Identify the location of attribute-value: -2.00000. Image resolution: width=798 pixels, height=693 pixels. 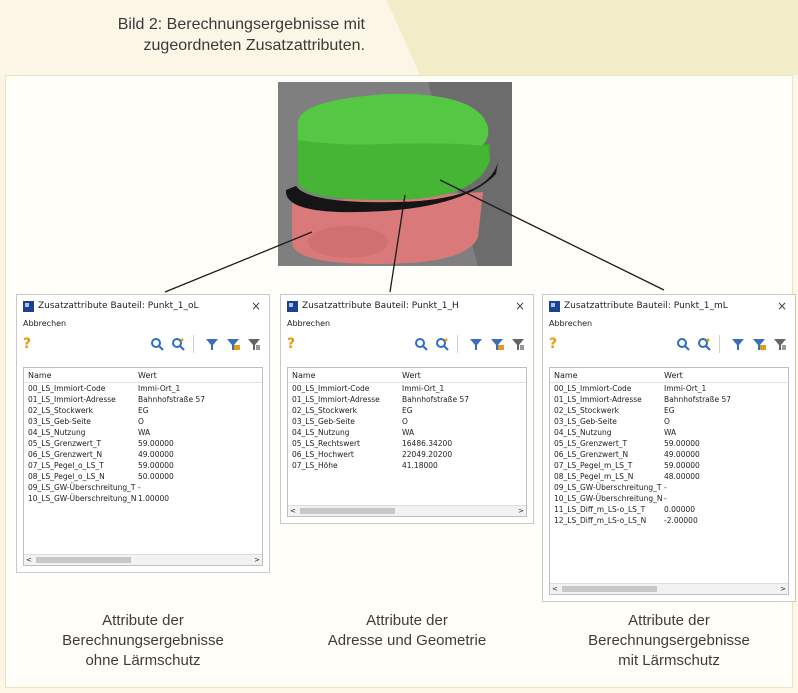
(681, 520).